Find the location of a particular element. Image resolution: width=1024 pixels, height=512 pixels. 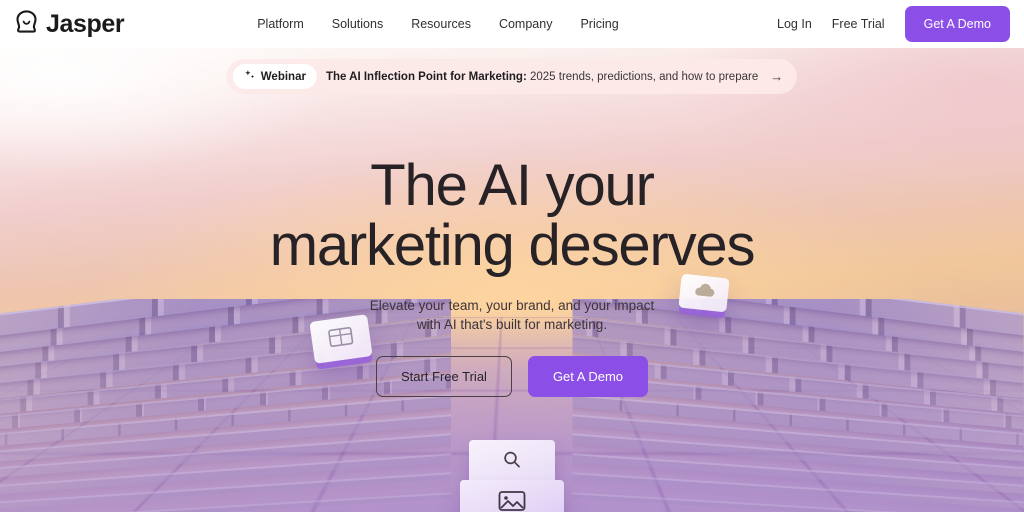

nav-item-platform: Platform is located at coordinates (280, 24).